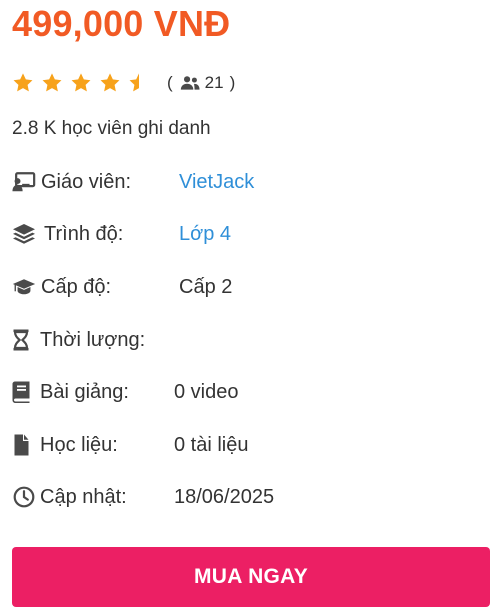  What do you see at coordinates (111, 128) in the screenshot?
I see `enrolled-count: 2.8 K học viên ghi danh` at bounding box center [111, 128].